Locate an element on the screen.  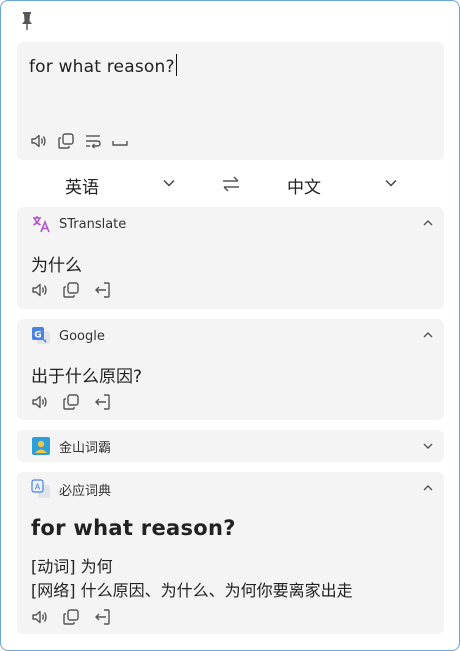
space-icon is located at coordinates (120, 141).